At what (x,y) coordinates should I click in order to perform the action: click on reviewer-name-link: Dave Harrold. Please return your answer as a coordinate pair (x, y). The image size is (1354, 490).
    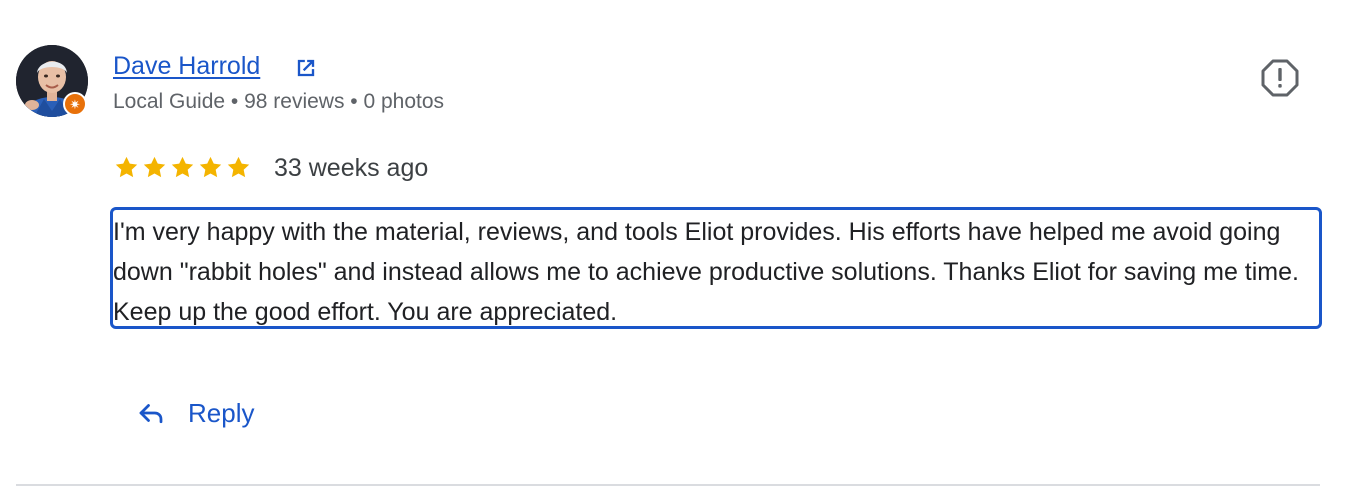
    Looking at the image, I should click on (186, 66).